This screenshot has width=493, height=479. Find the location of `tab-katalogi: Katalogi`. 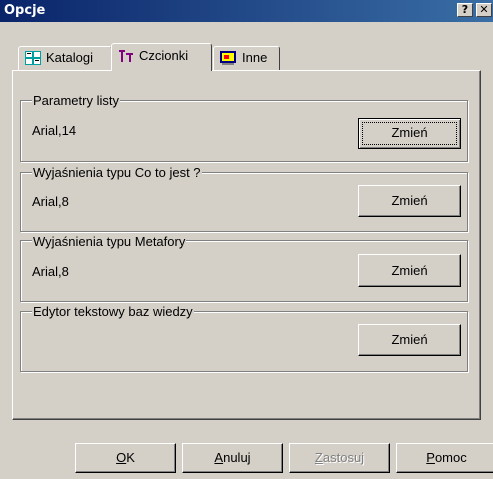

tab-katalogi: Katalogi is located at coordinates (65, 58).